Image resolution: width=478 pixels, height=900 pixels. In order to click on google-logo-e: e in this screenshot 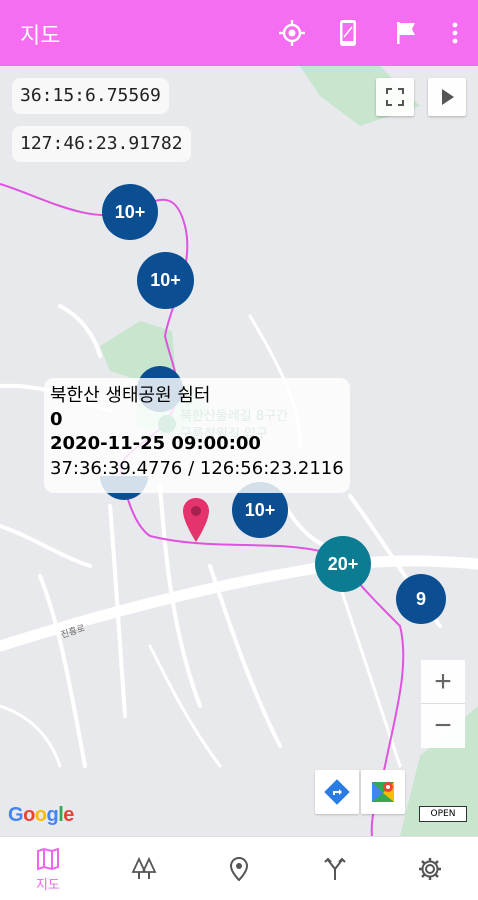, I will do `click(68, 815)`.